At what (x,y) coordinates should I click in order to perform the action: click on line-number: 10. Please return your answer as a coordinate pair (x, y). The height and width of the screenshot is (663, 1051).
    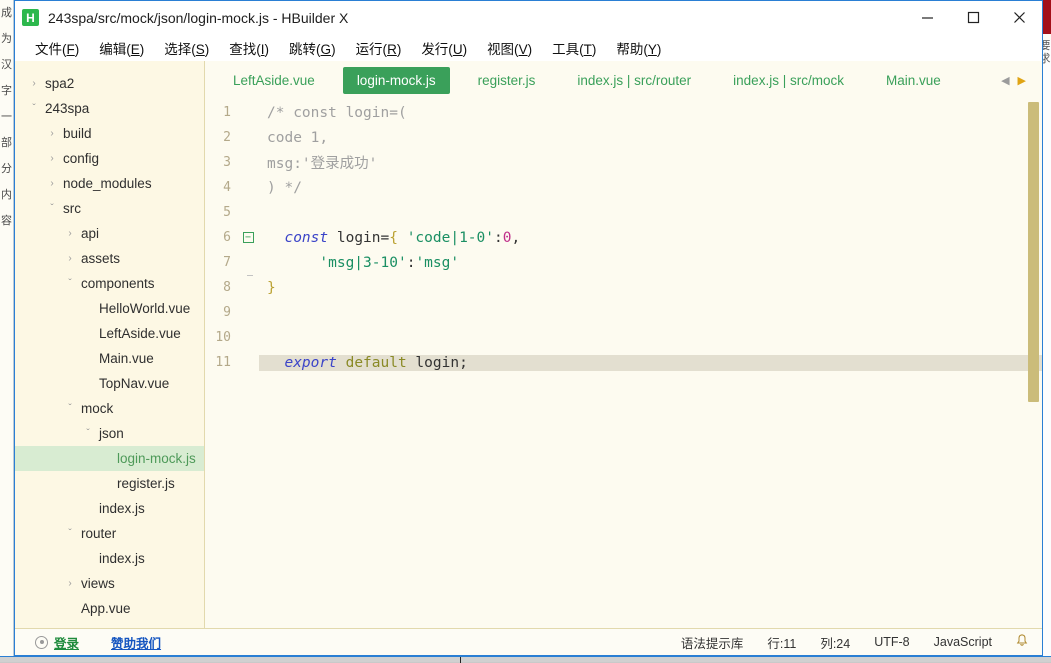
    Looking at the image, I should click on (221, 337).